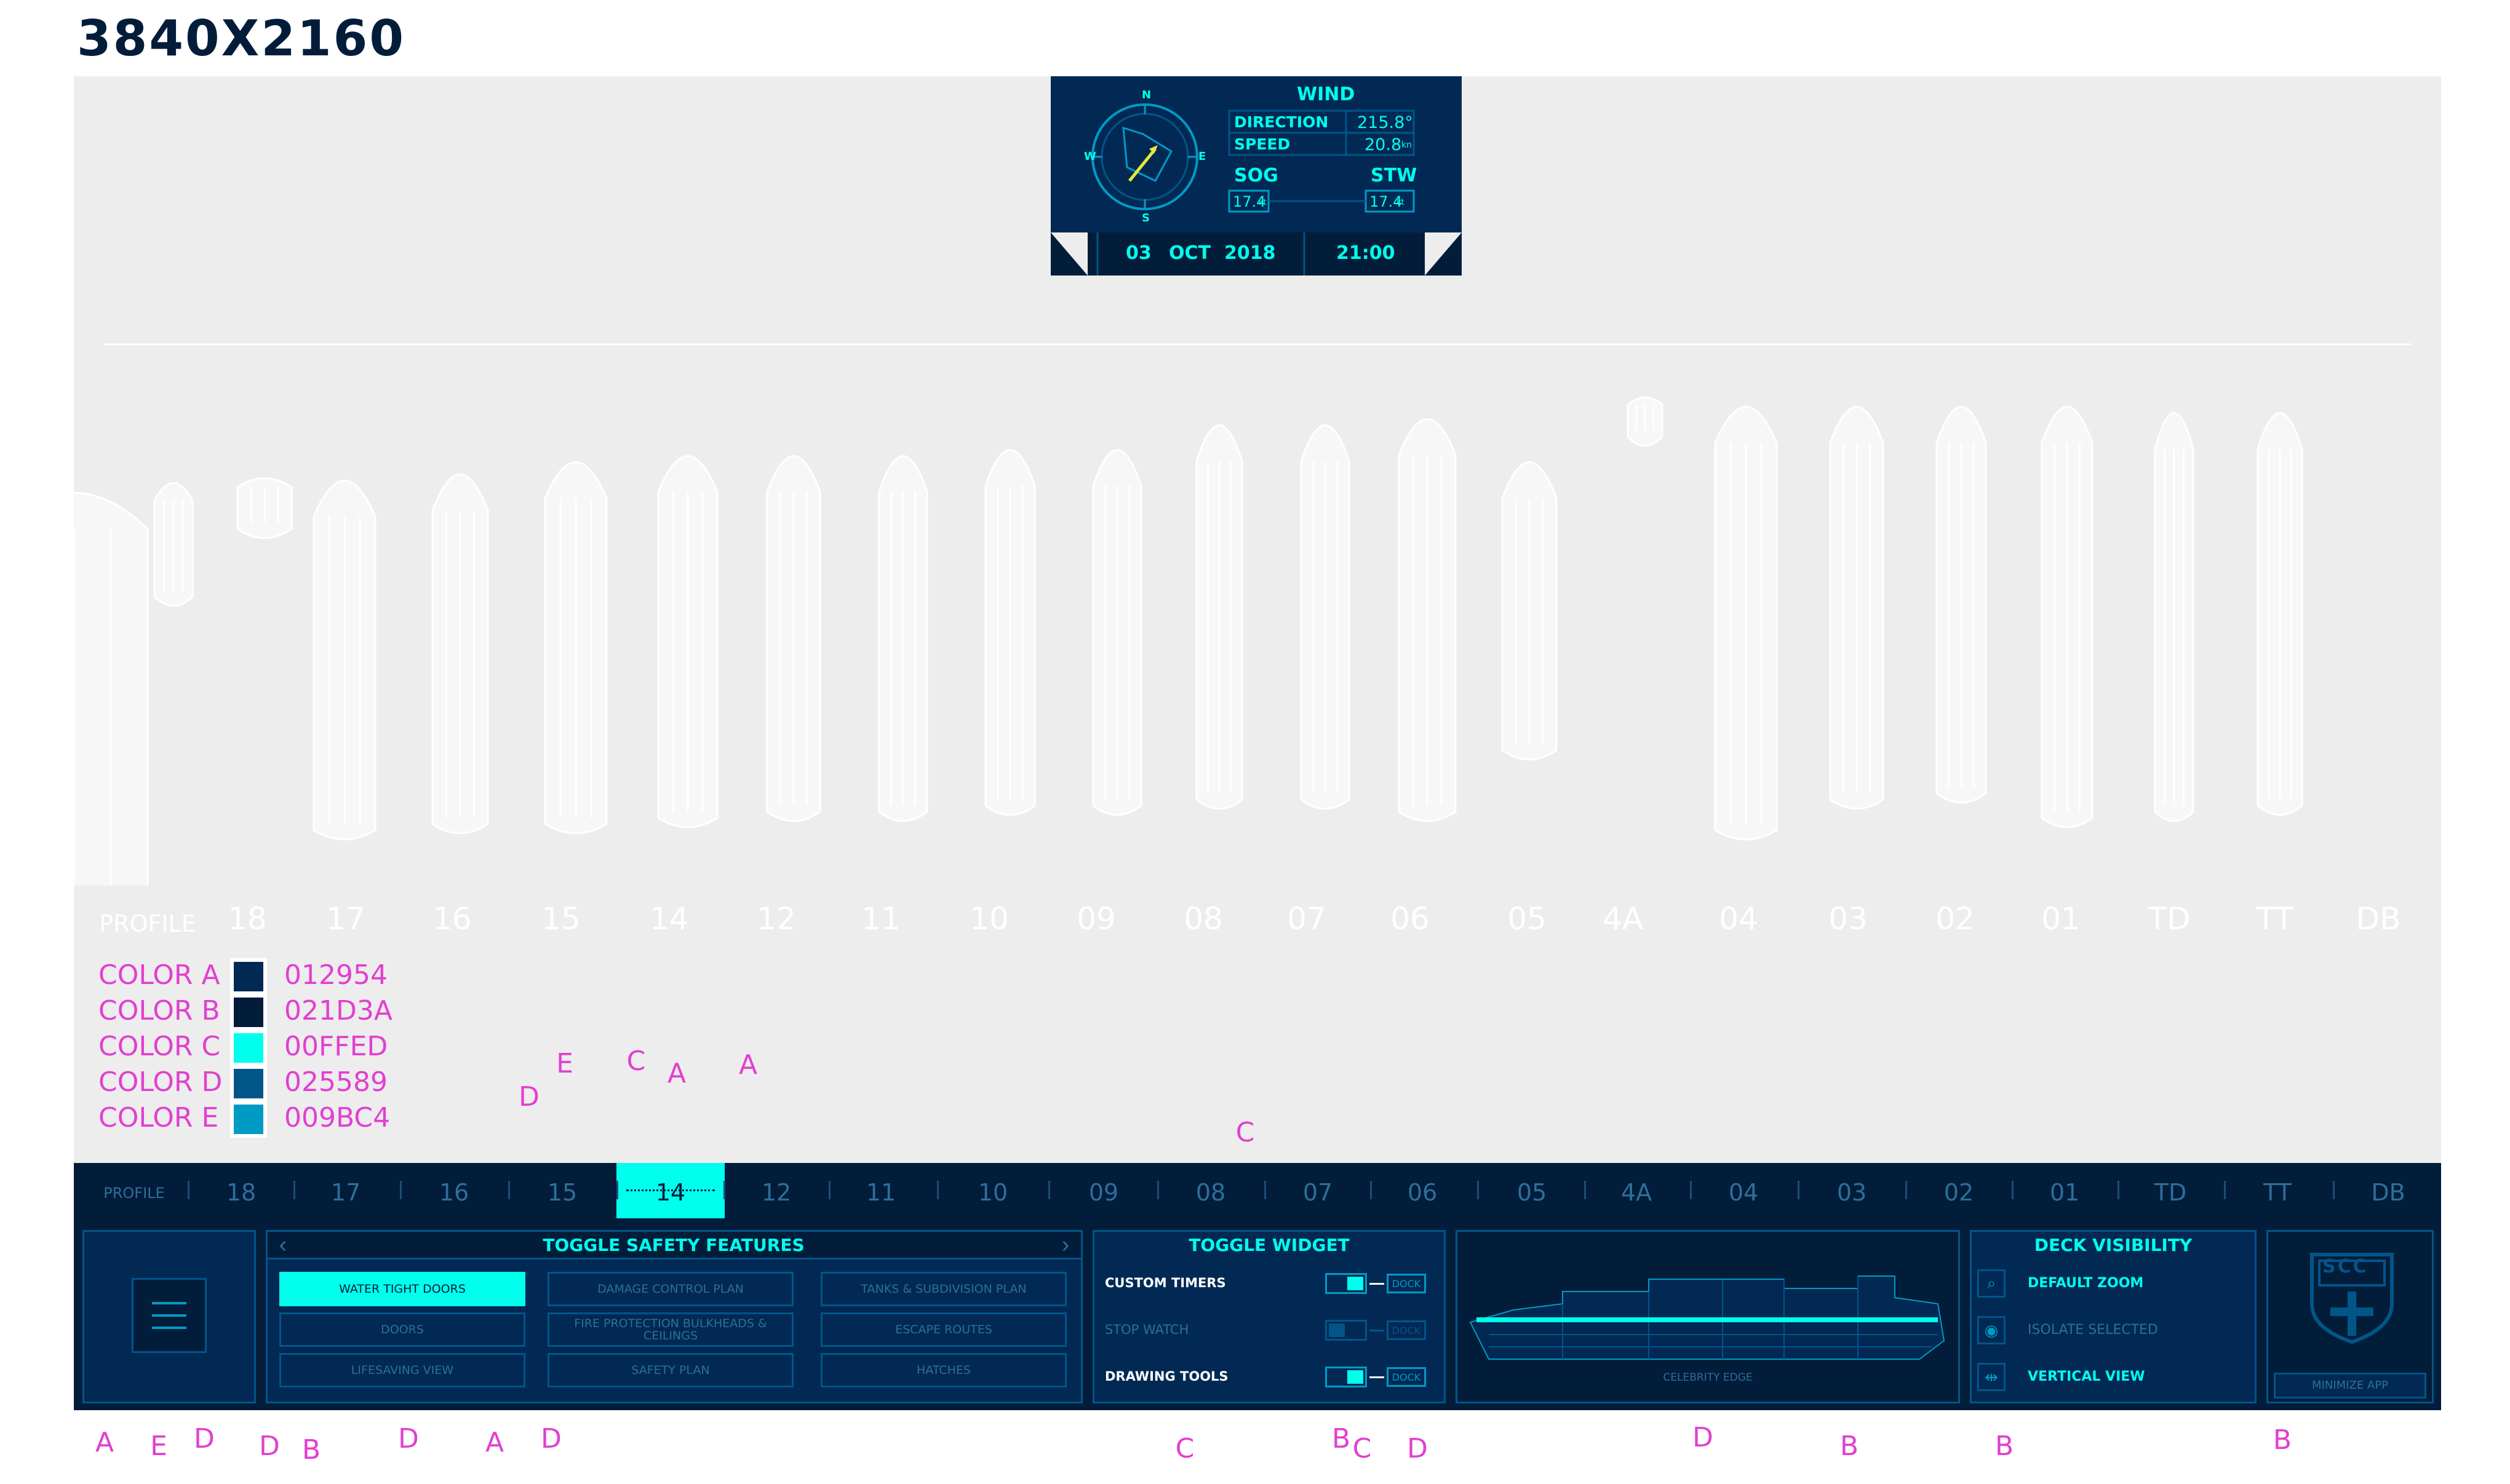 The width and height of the screenshot is (2510, 1484). I want to click on deck-tab-17: 17, so click(346, 1192).